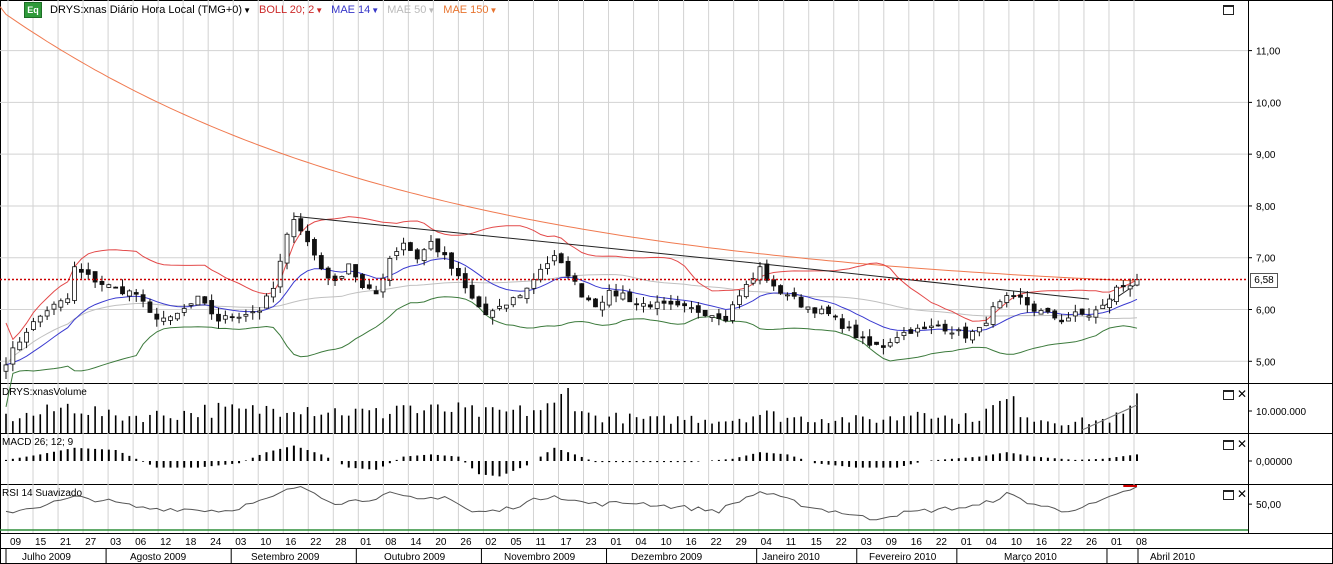 The width and height of the screenshot is (1333, 564). I want to click on x-month-label: Março 2010, so click(1030, 557).